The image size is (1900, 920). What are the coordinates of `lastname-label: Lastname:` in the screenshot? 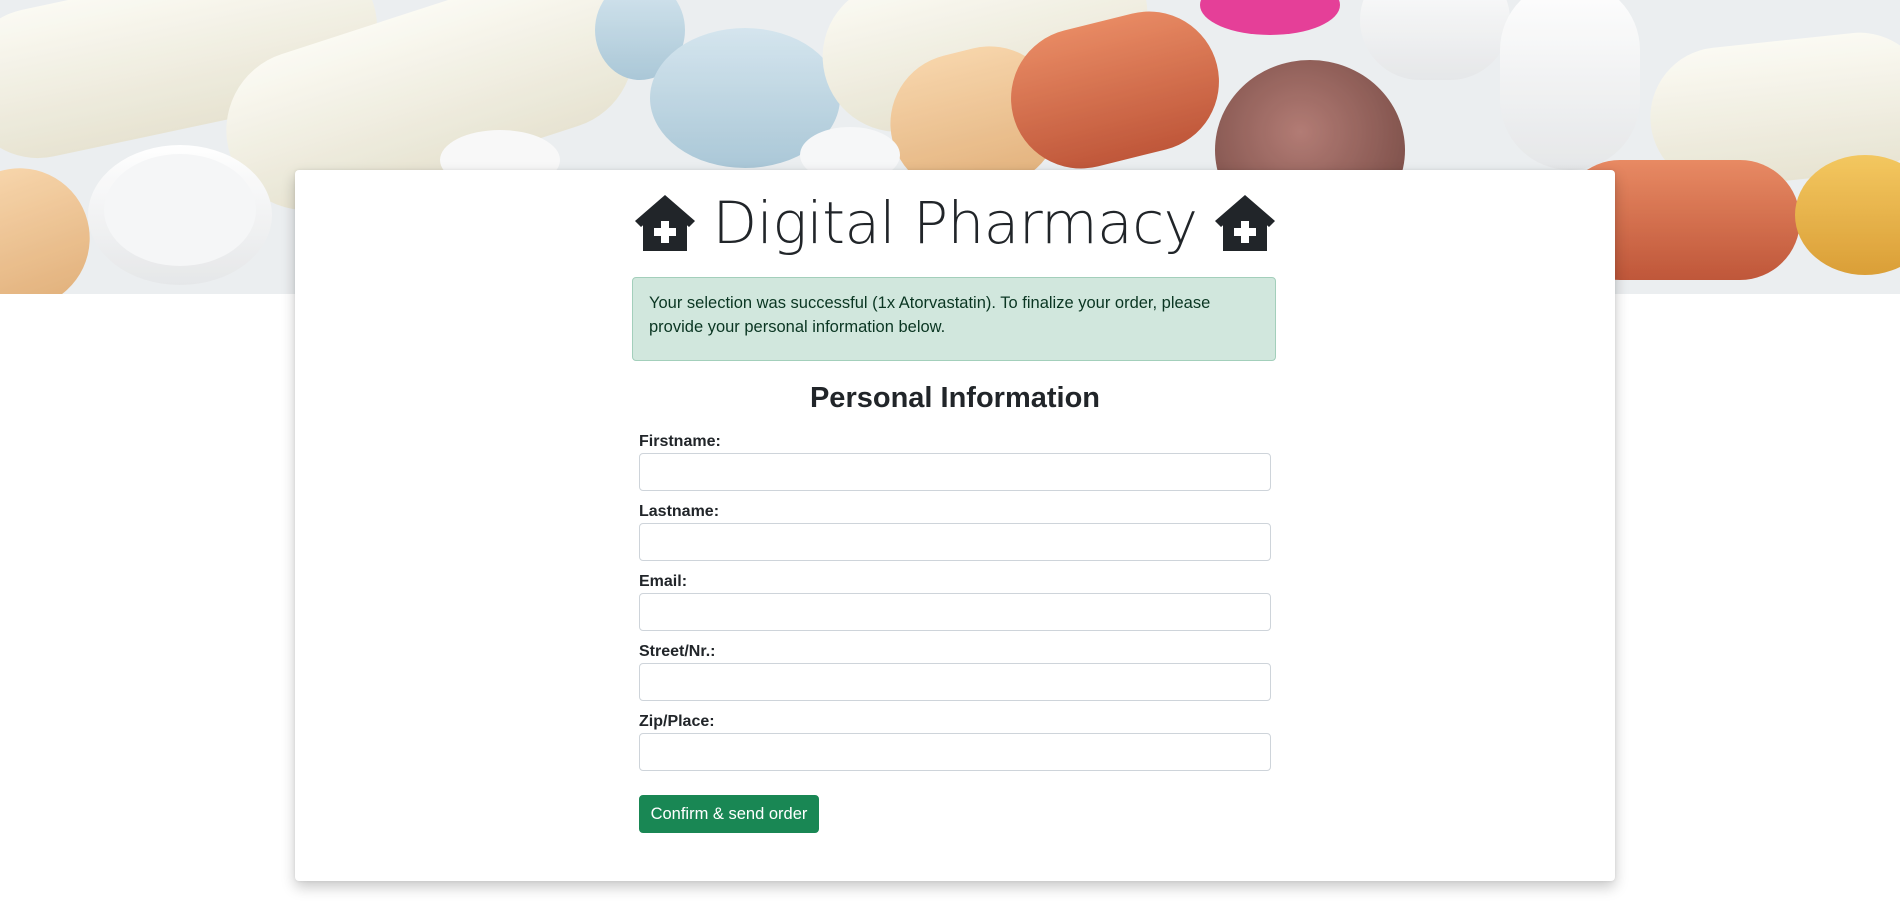 It's located at (679, 511).